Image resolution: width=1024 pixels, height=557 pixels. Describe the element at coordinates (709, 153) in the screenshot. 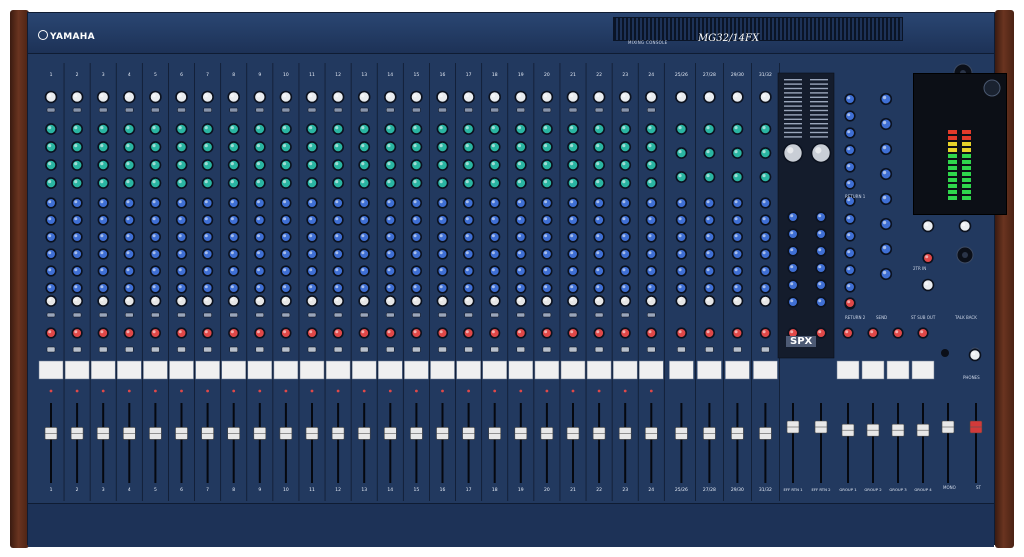

I see `stereo-eq-mid-knob` at that location.